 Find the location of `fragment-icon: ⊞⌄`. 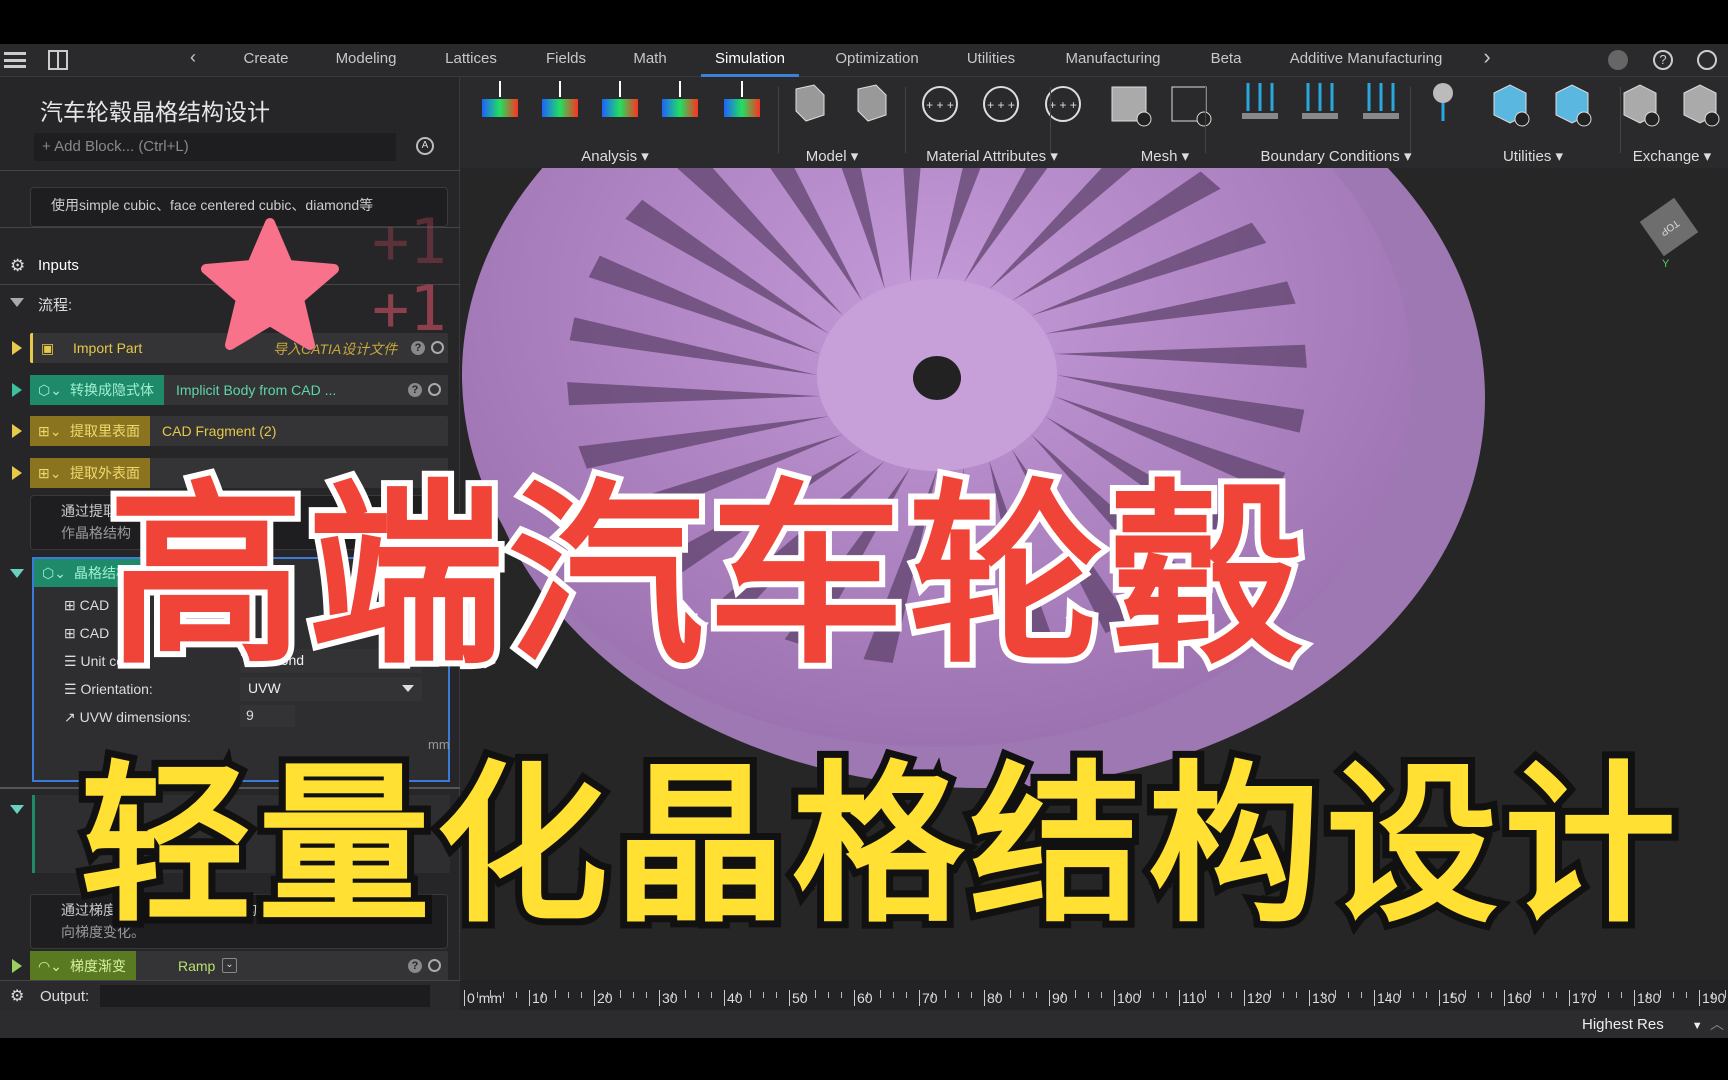

fragment-icon: ⊞⌄ is located at coordinates (50, 472).